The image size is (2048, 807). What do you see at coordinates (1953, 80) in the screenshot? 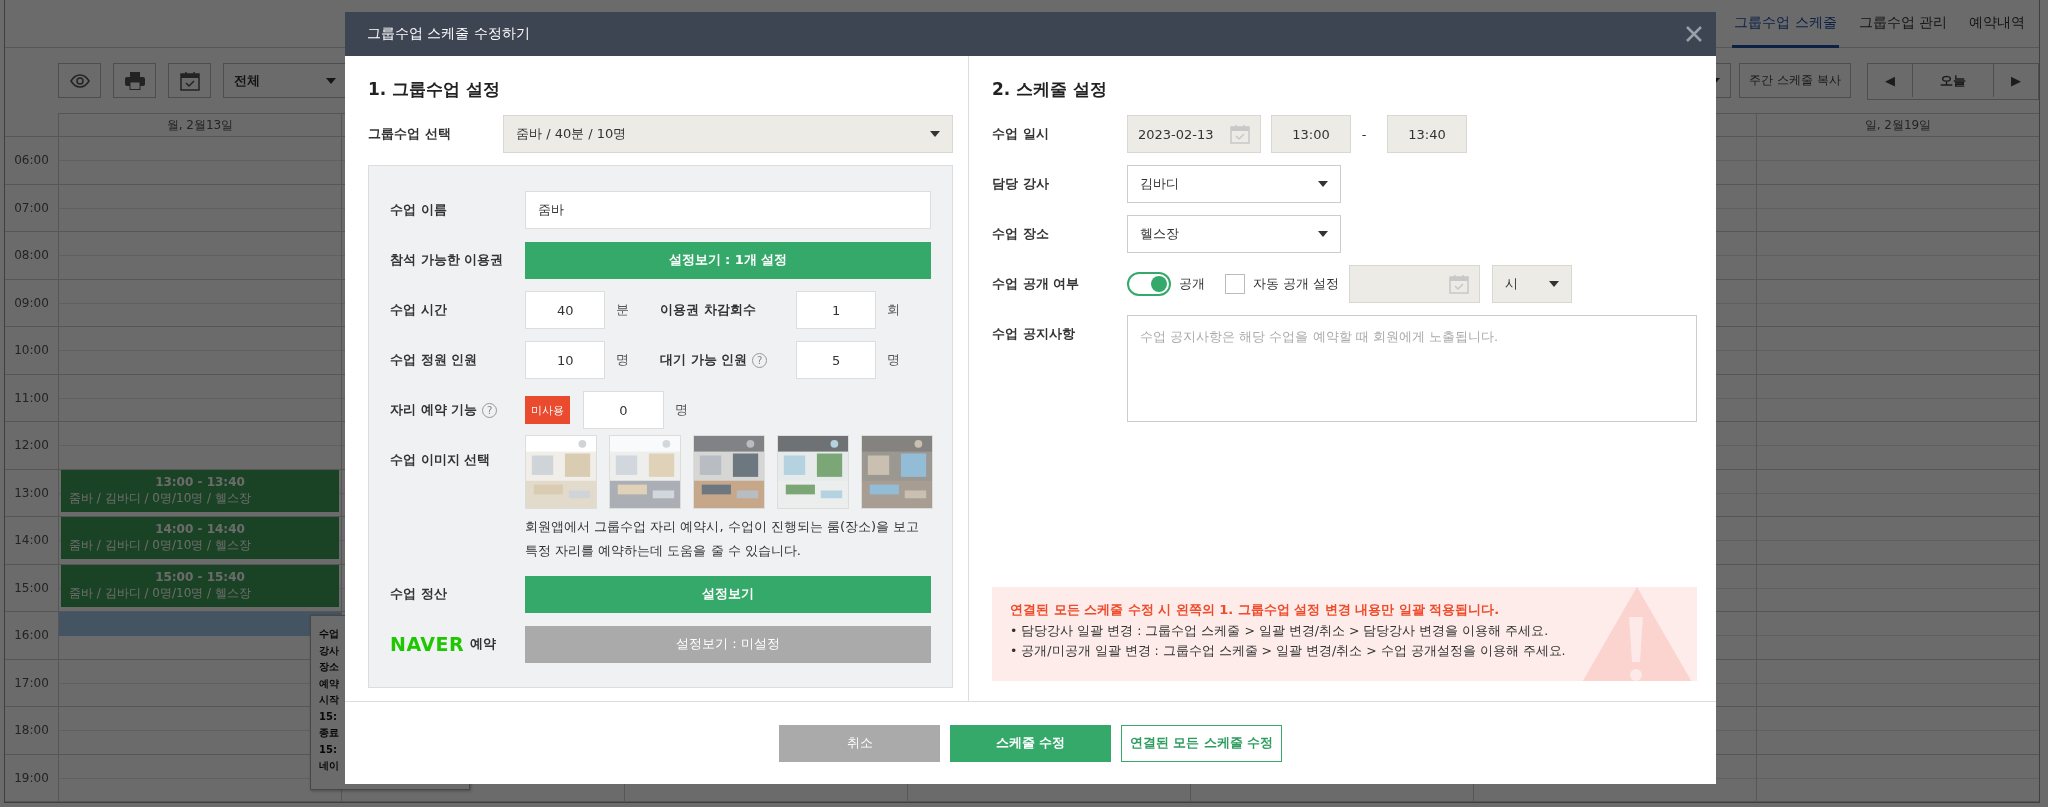
I see `today-button: 오늘` at bounding box center [1953, 80].